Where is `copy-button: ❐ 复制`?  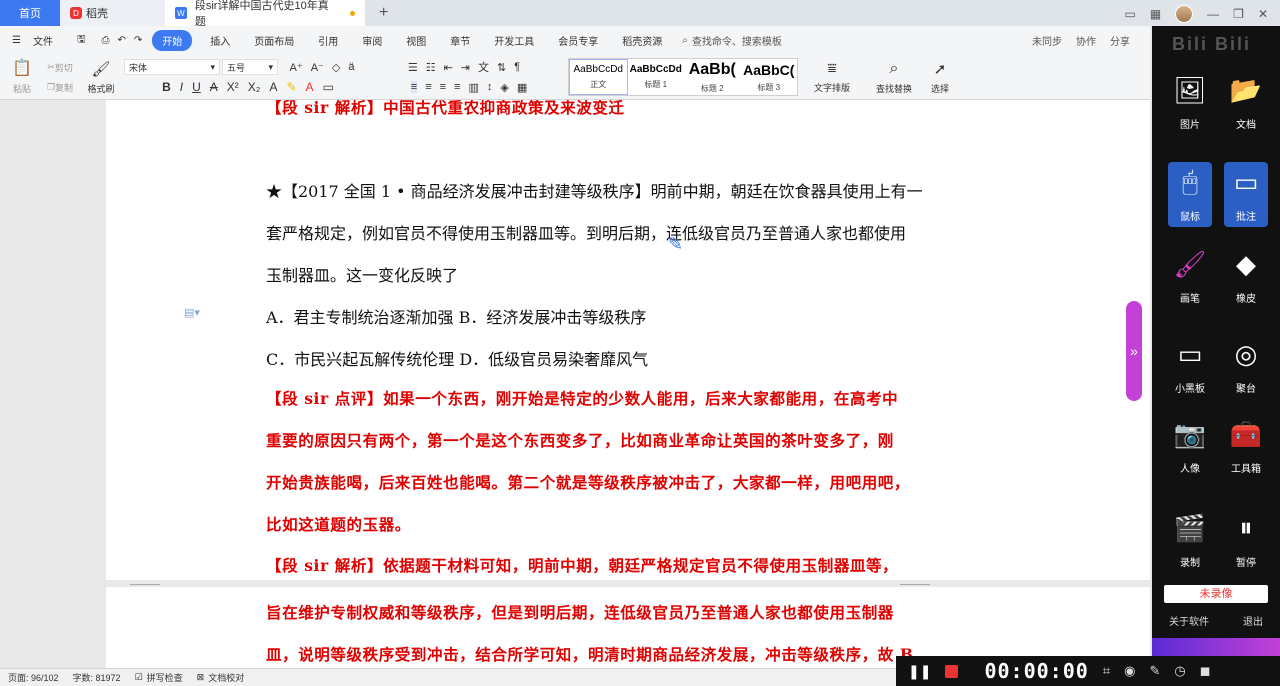
copy-button: ❐ 复制 is located at coordinates (60, 87).